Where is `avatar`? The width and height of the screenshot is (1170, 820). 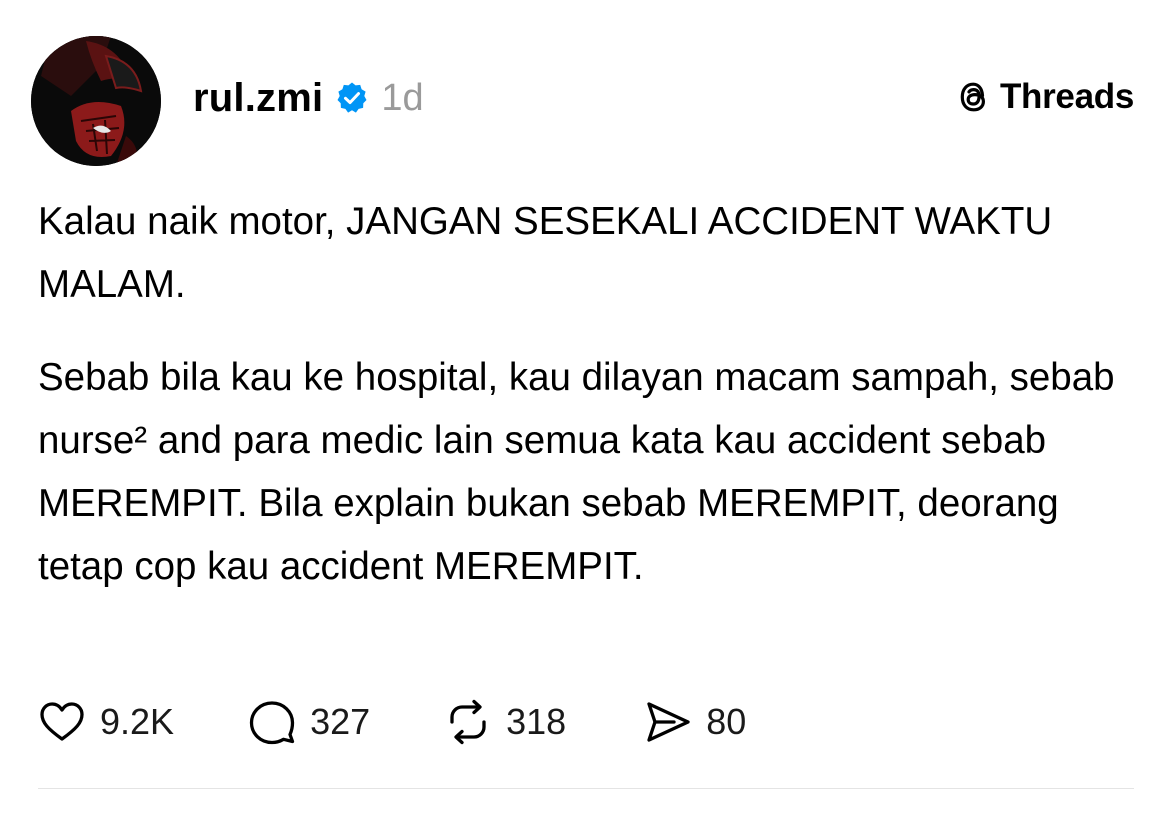 avatar is located at coordinates (96, 101).